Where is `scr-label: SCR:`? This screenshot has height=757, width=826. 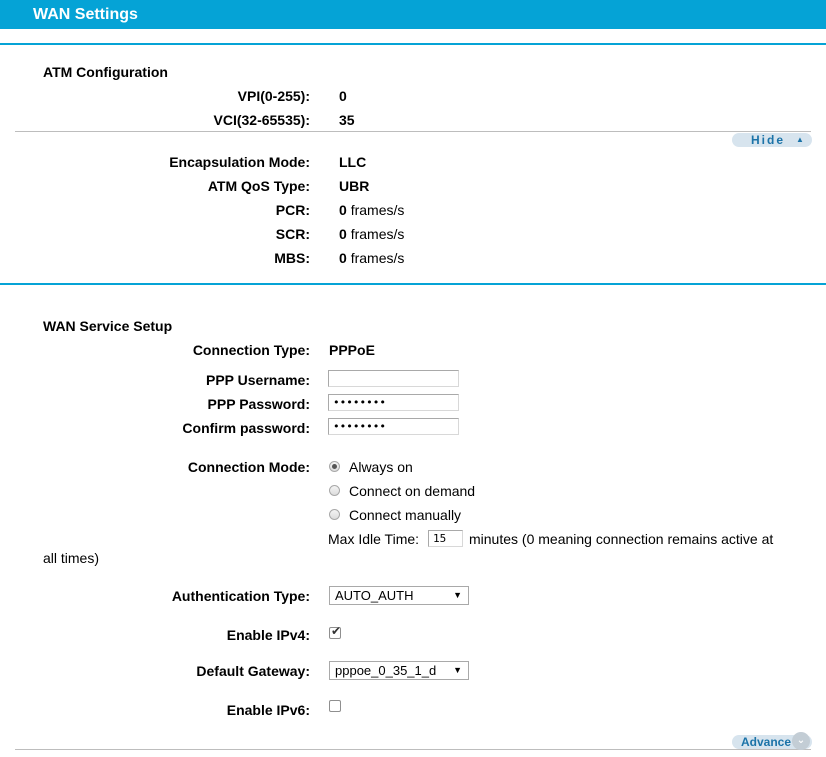 scr-label: SCR: is located at coordinates (292, 234).